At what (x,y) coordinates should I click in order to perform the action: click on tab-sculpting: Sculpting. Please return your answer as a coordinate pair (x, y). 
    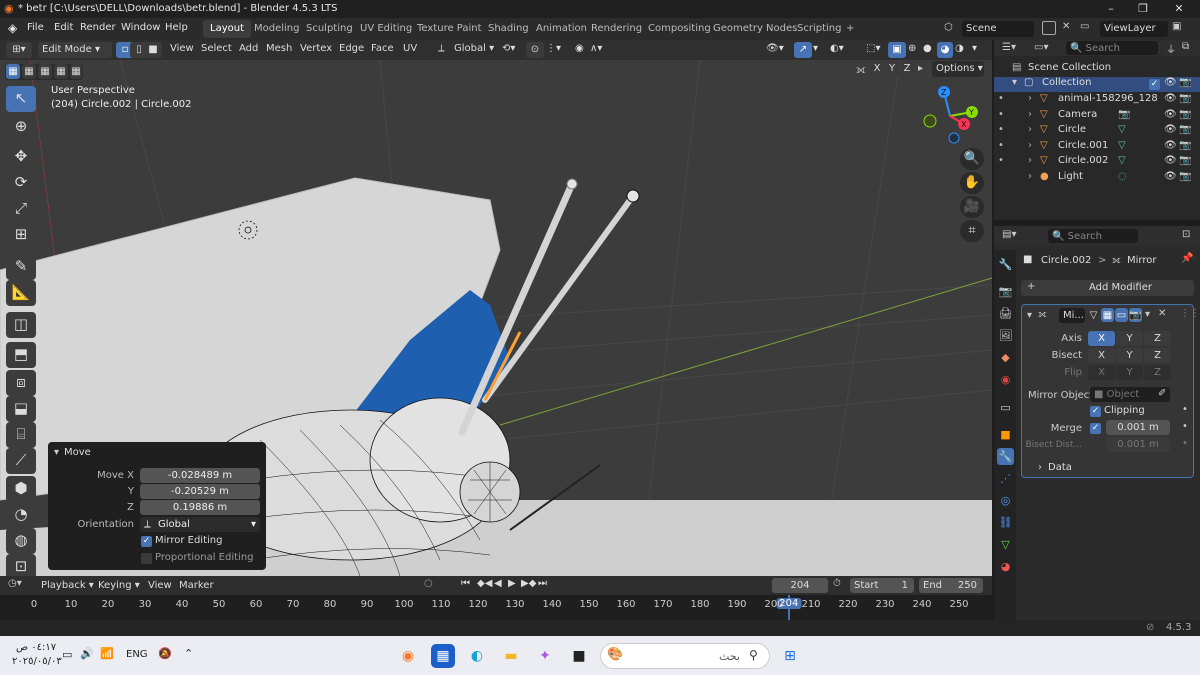
    Looking at the image, I should click on (329, 29).